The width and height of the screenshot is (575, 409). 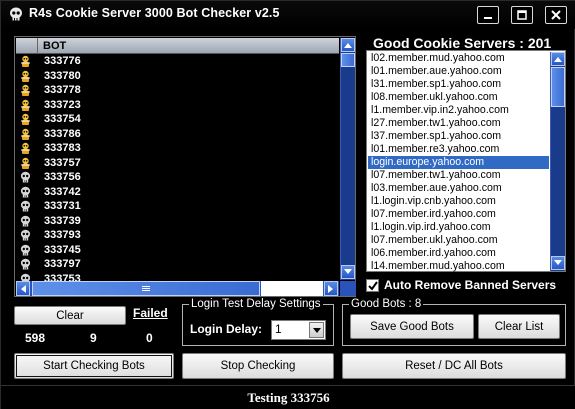 I want to click on stop-checking-button: Stop Checking, so click(x=258, y=366).